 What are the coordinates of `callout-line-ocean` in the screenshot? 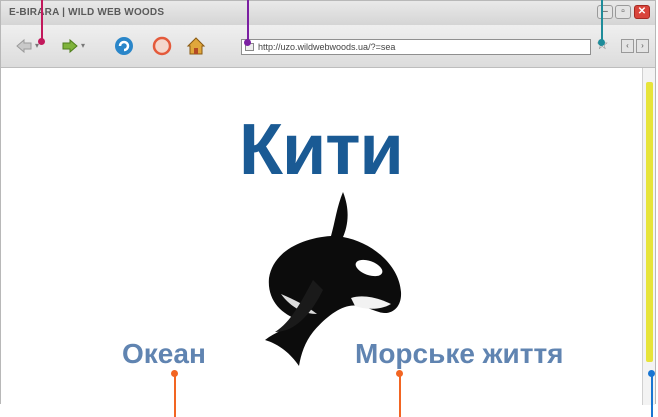 It's located at (175, 395).